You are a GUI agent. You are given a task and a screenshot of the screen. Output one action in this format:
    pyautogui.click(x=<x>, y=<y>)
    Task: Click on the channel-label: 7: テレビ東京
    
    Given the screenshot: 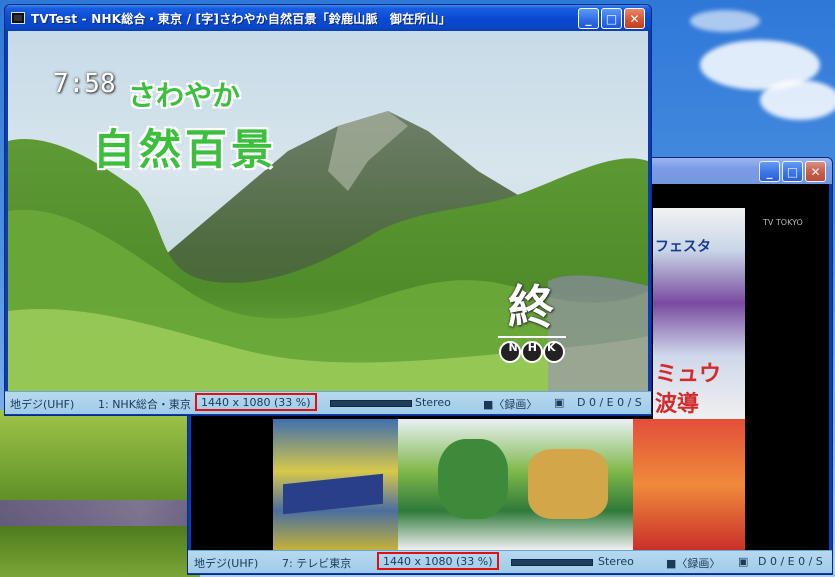 What is the action you would take?
    pyautogui.click(x=316, y=563)
    